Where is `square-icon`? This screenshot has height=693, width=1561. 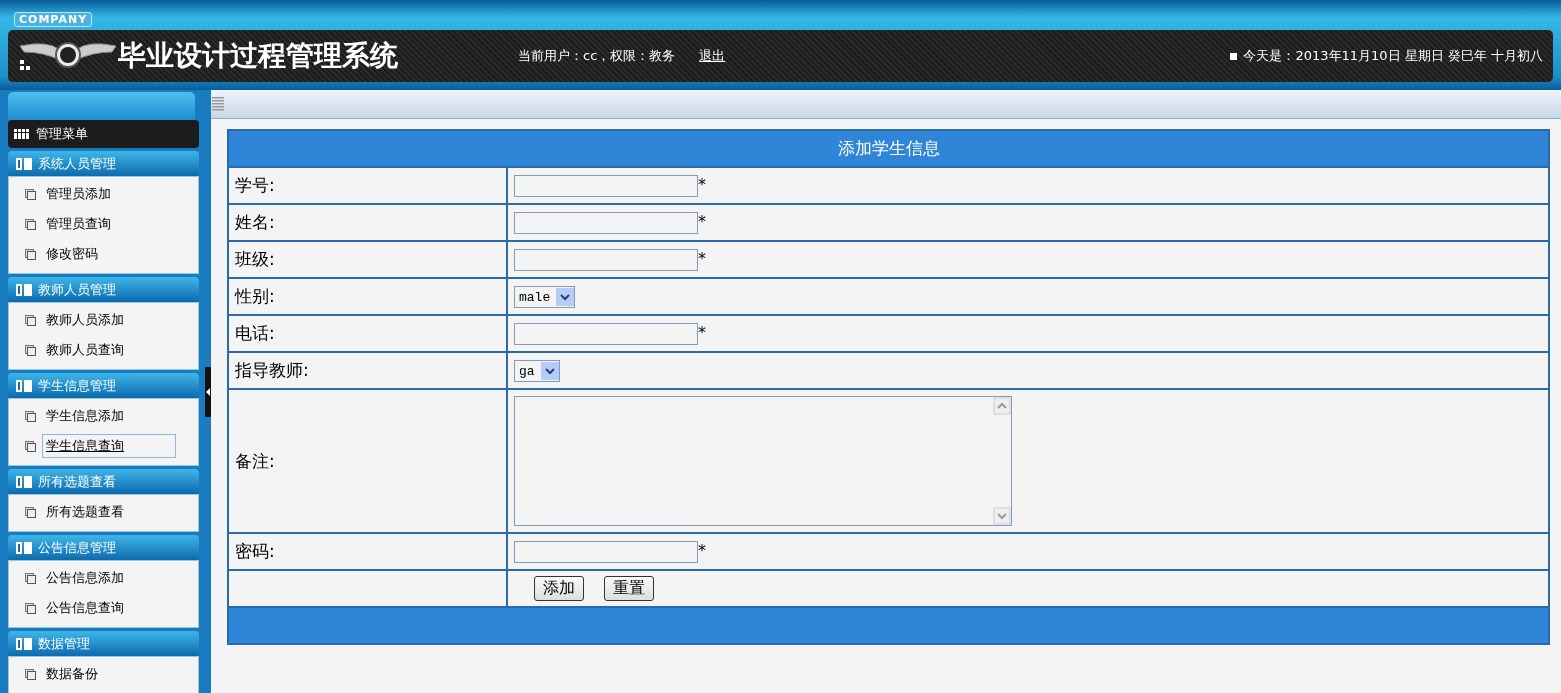 square-icon is located at coordinates (1234, 56).